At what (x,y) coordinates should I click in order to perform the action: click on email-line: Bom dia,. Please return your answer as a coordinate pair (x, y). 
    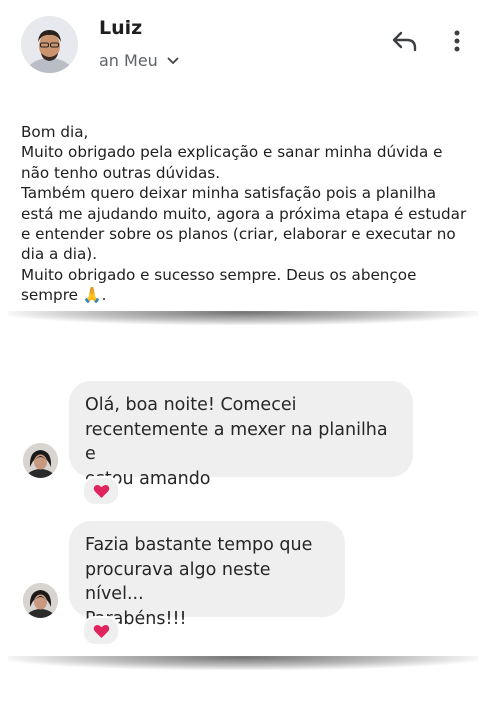
    Looking at the image, I should click on (55, 132).